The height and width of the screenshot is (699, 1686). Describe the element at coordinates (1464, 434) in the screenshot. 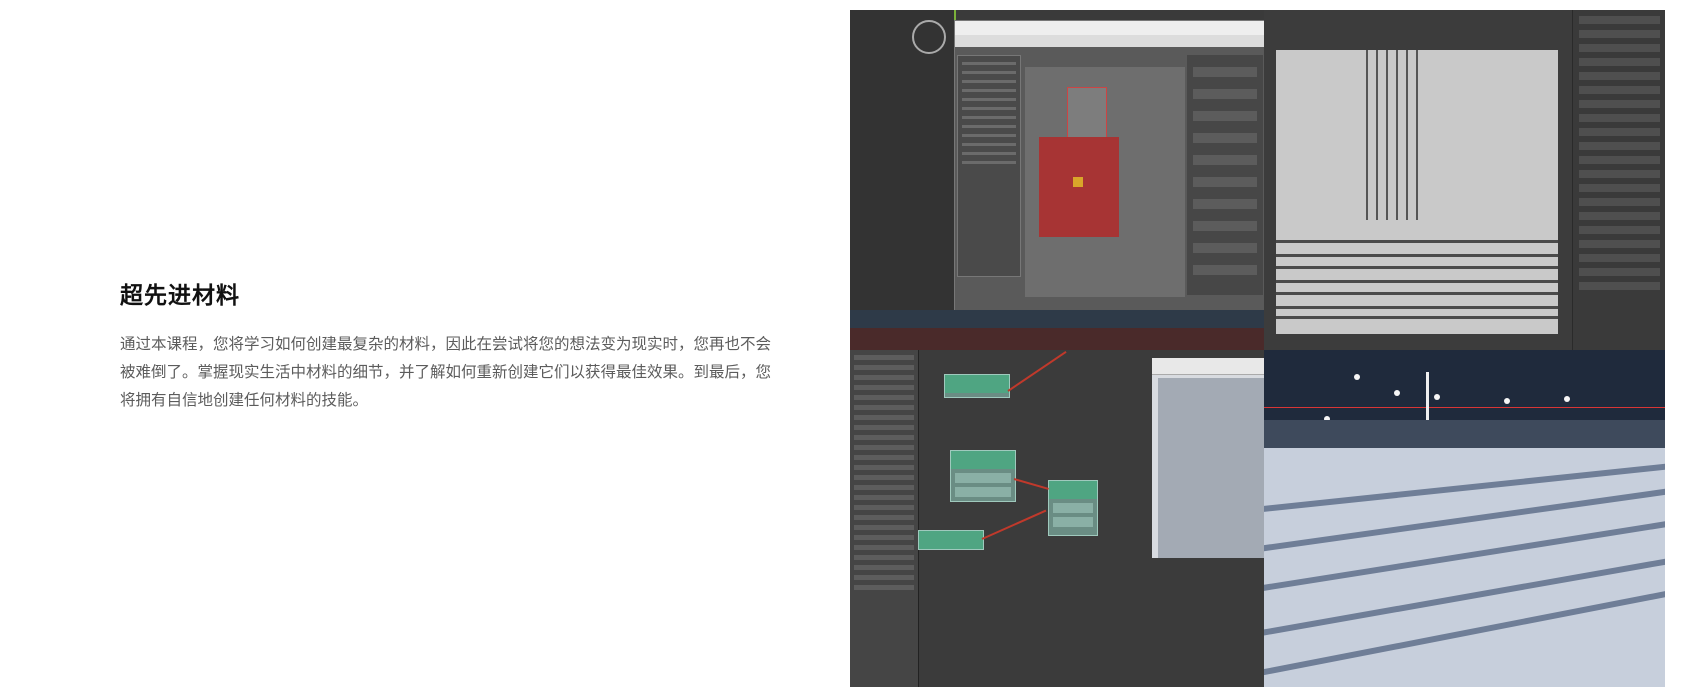

I see `horizon` at that location.